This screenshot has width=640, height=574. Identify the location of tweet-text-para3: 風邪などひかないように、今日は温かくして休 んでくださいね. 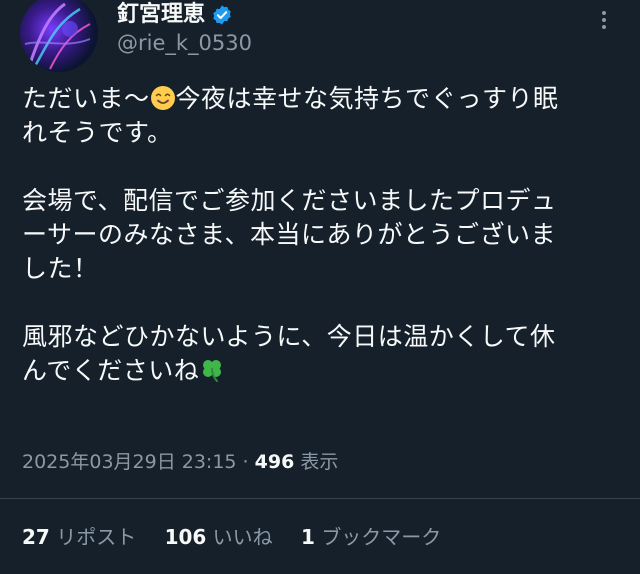
(289, 353).